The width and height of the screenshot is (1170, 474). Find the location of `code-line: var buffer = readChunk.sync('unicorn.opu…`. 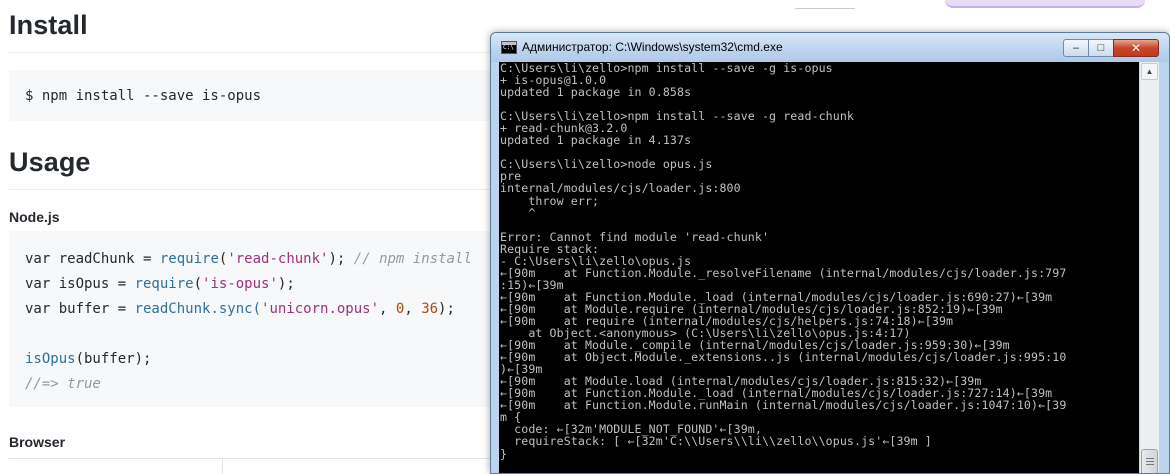

code-line: var buffer = readChunk.sync('unicorn.opu… is located at coordinates (262, 309).